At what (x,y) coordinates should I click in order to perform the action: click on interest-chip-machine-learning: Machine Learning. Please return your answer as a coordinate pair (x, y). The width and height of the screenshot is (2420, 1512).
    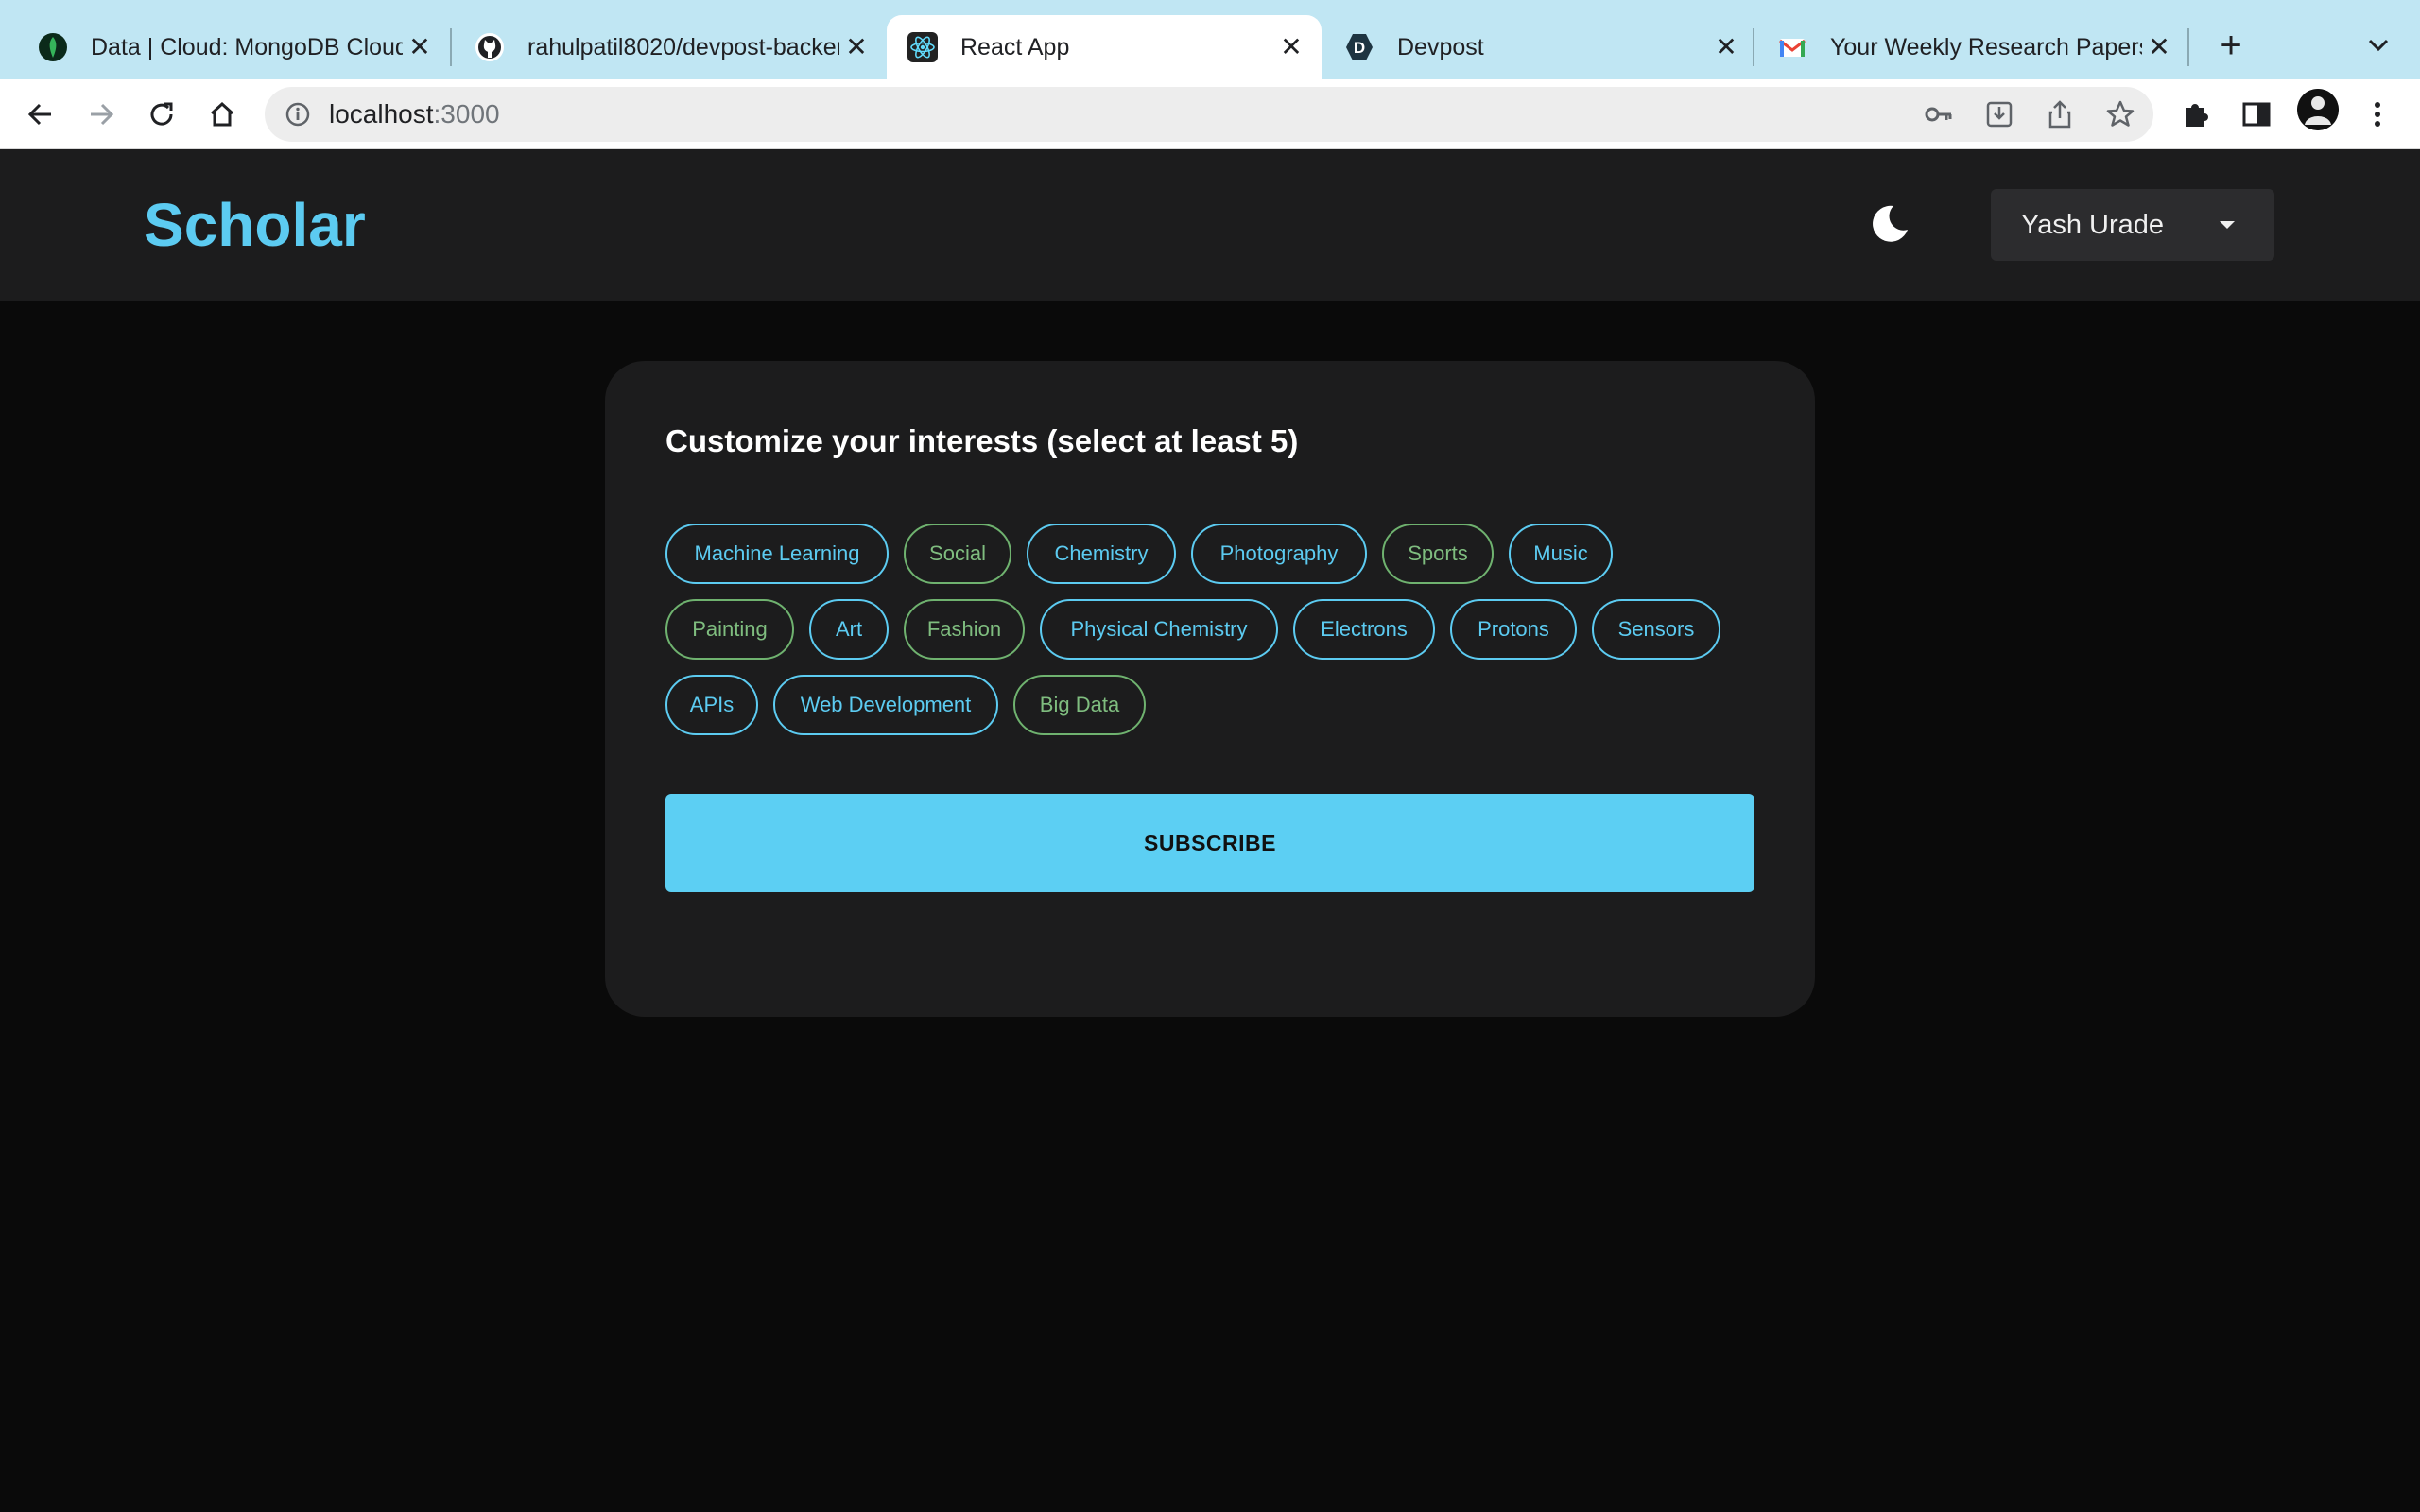
    Looking at the image, I should click on (777, 554).